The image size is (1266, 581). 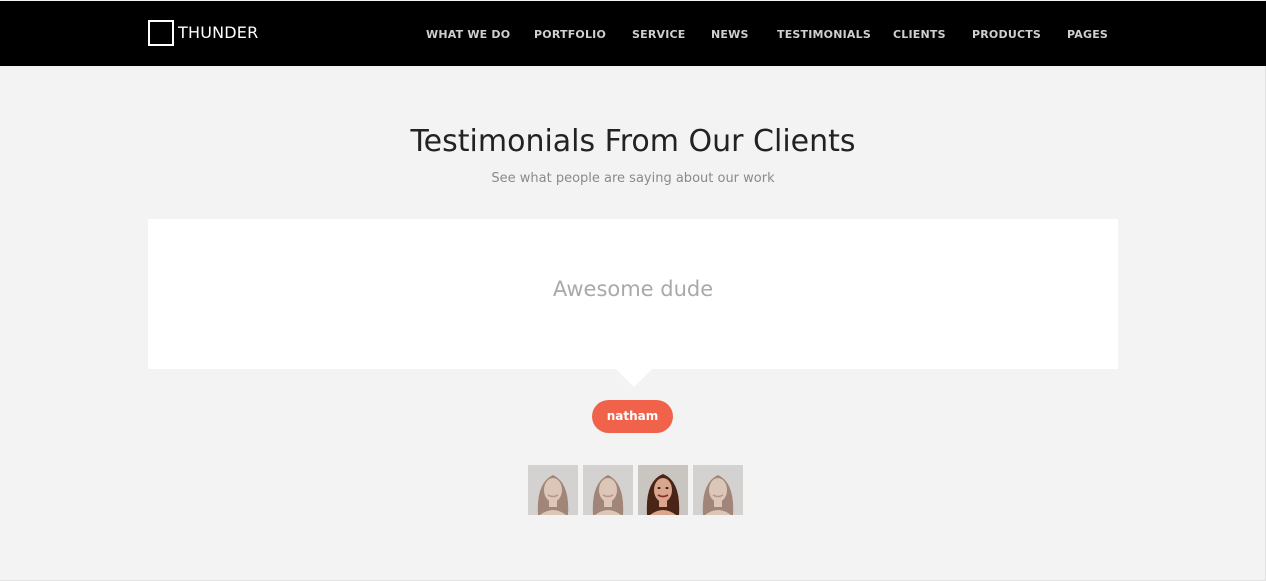 What do you see at coordinates (633, 141) in the screenshot?
I see `section-title: Testimonials From Our Clients` at bounding box center [633, 141].